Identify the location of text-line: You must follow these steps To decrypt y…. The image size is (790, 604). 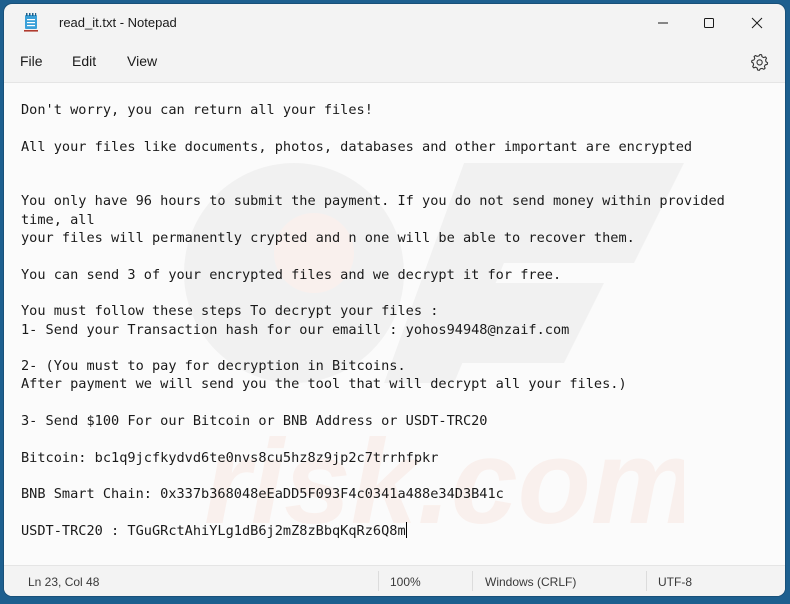
(230, 311).